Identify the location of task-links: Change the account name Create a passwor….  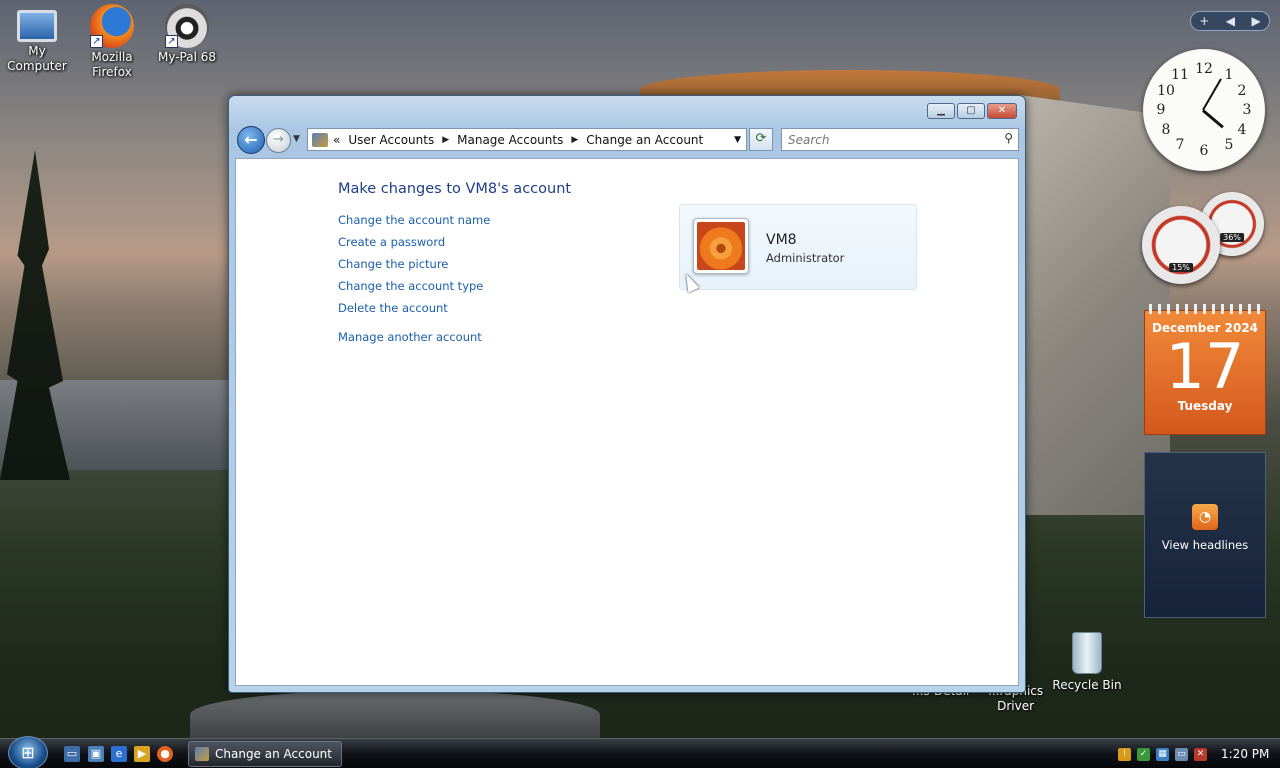
(414, 282).